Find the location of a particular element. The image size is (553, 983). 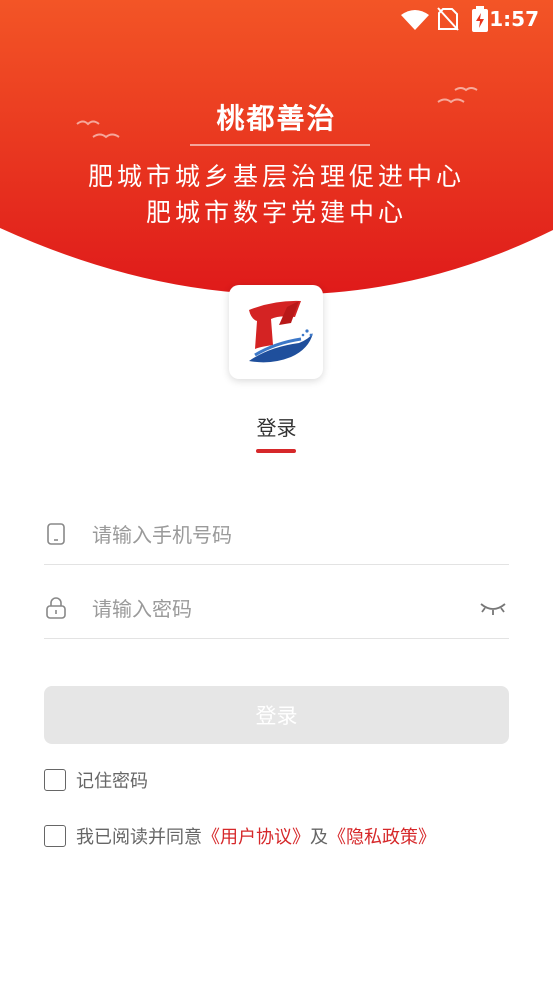

hero-subtitle-1: 肥城市城乡基层治理促进中心 is located at coordinates (276, 176).